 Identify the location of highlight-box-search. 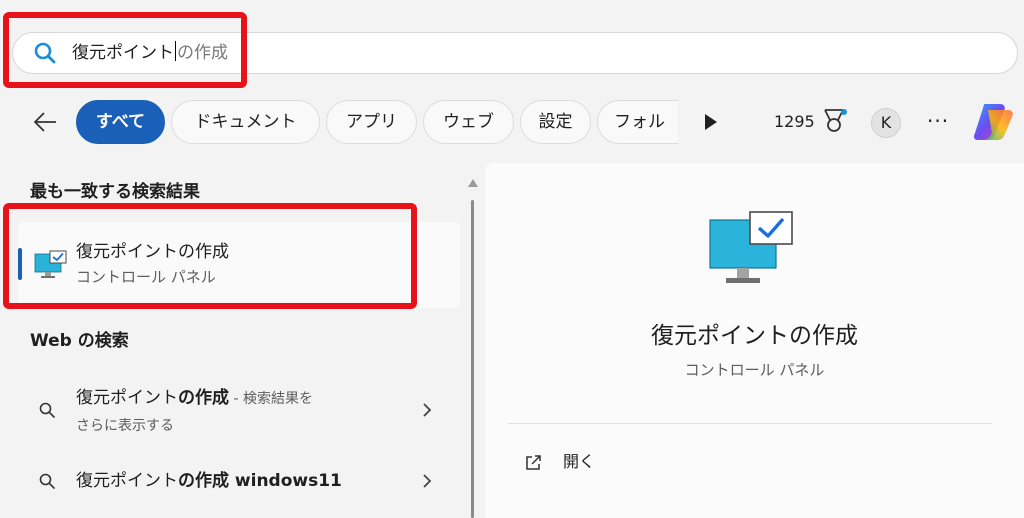
(125, 50).